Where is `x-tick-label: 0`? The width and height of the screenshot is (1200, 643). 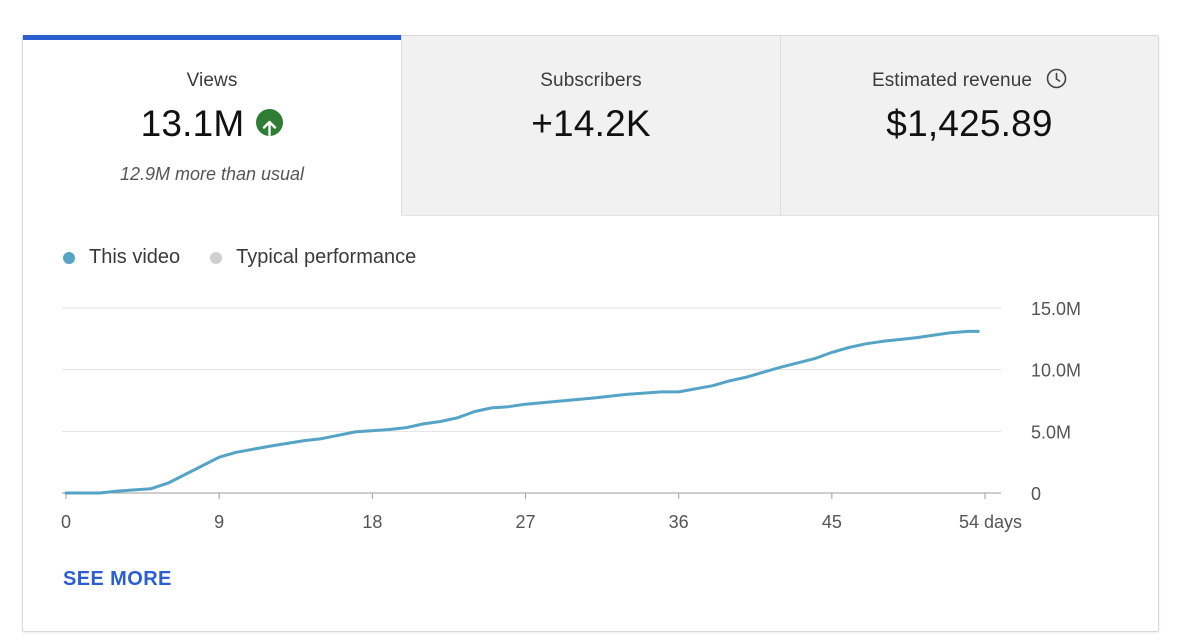
x-tick-label: 0 is located at coordinates (66, 522).